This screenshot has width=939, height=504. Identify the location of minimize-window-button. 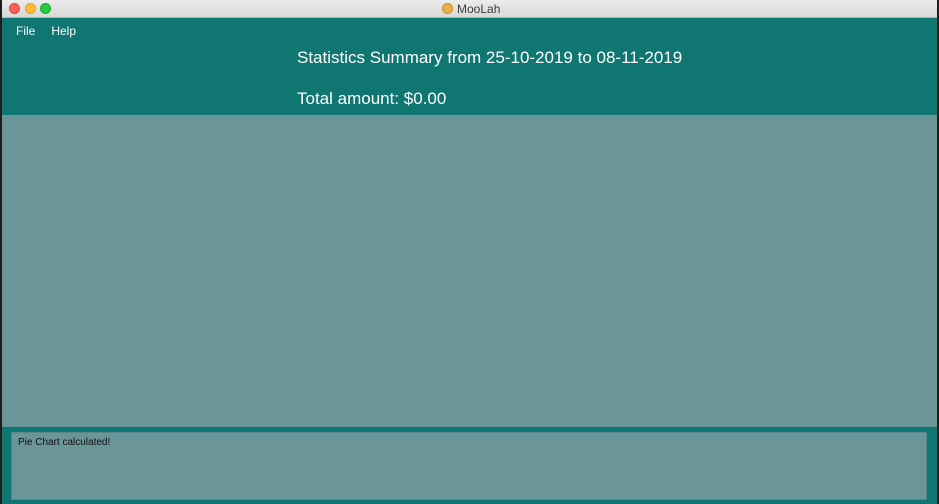
(30, 8).